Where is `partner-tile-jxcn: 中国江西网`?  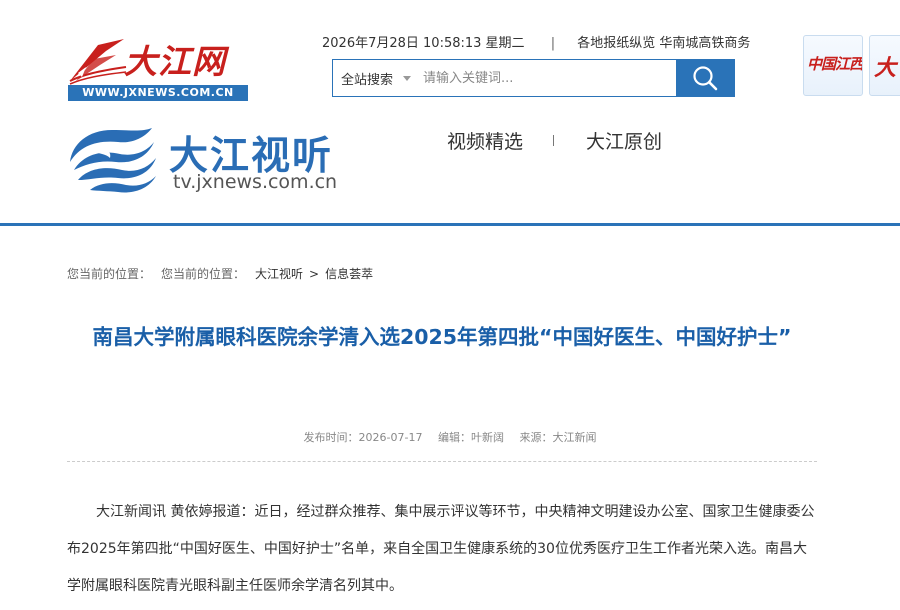
partner-tile-jxcn: 中国江西网 is located at coordinates (833, 65).